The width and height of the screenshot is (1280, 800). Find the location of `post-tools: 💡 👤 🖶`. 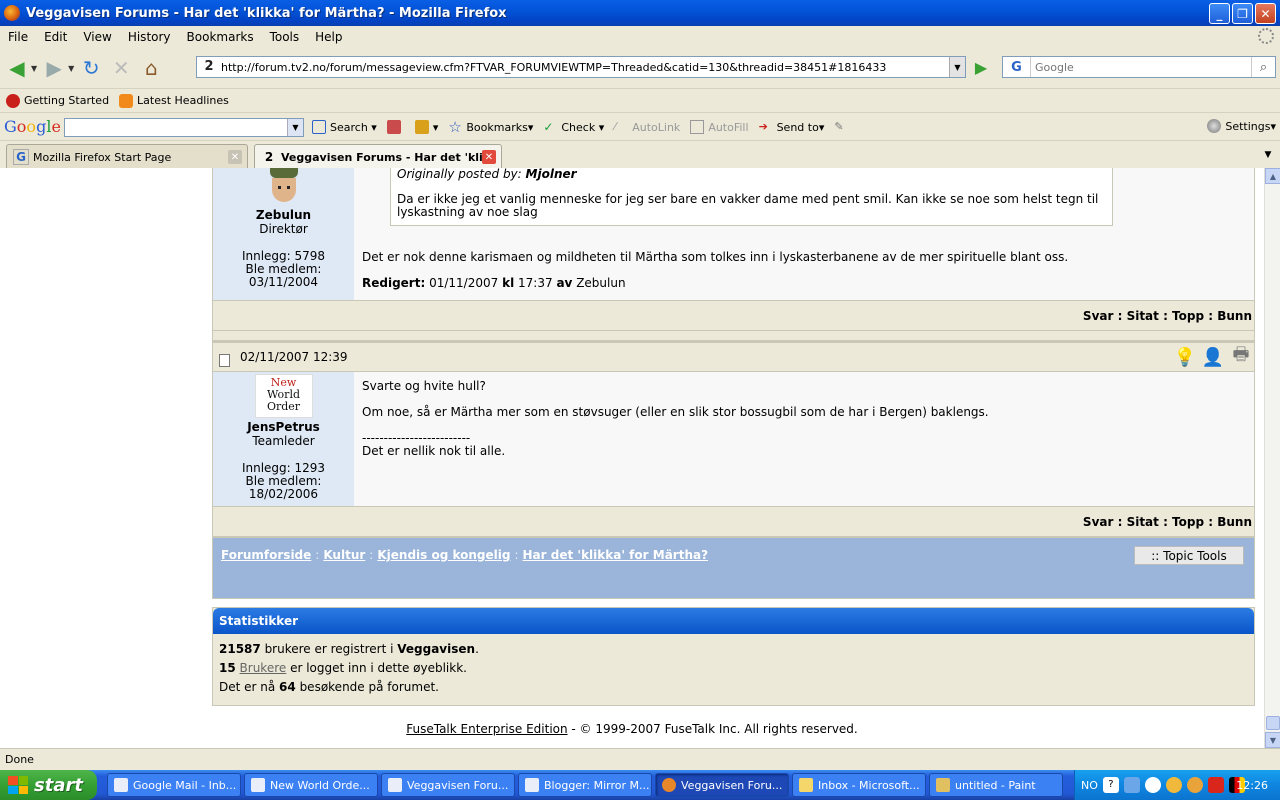

post-tools: 💡 👤 🖶 is located at coordinates (1213, 356).